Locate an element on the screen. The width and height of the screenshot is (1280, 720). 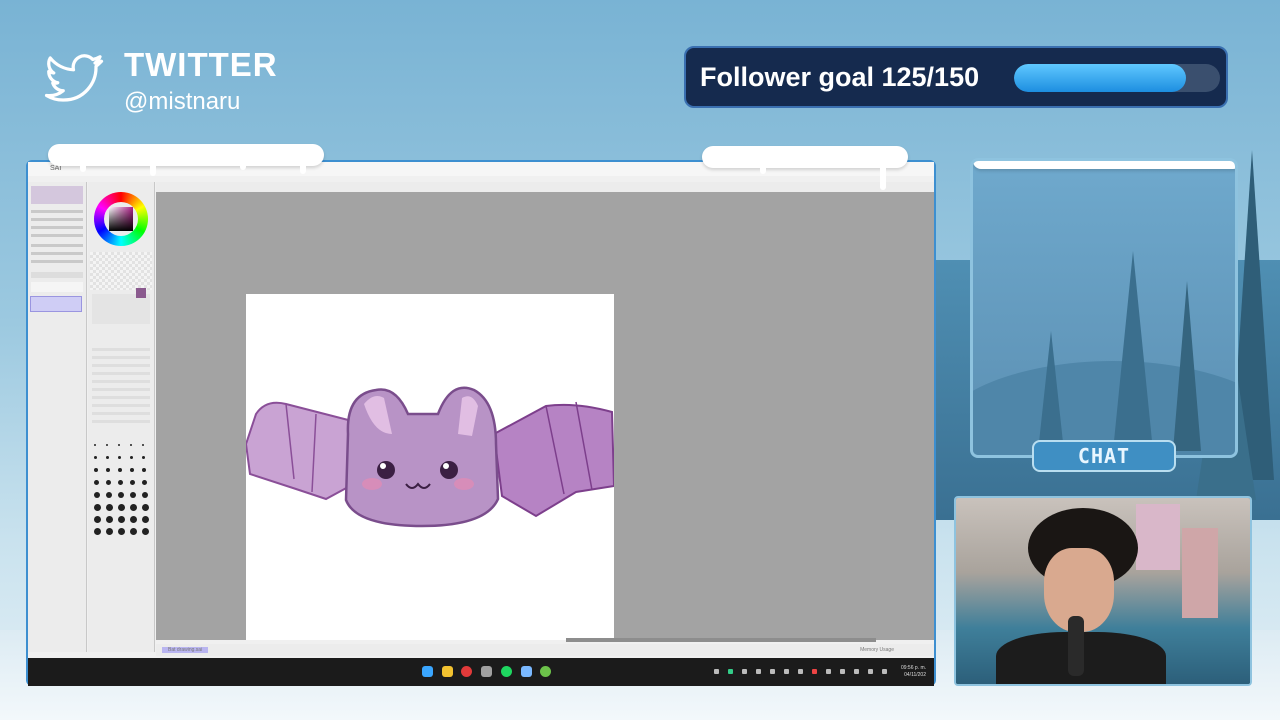
color-picker-square is located at coordinates (121, 219).